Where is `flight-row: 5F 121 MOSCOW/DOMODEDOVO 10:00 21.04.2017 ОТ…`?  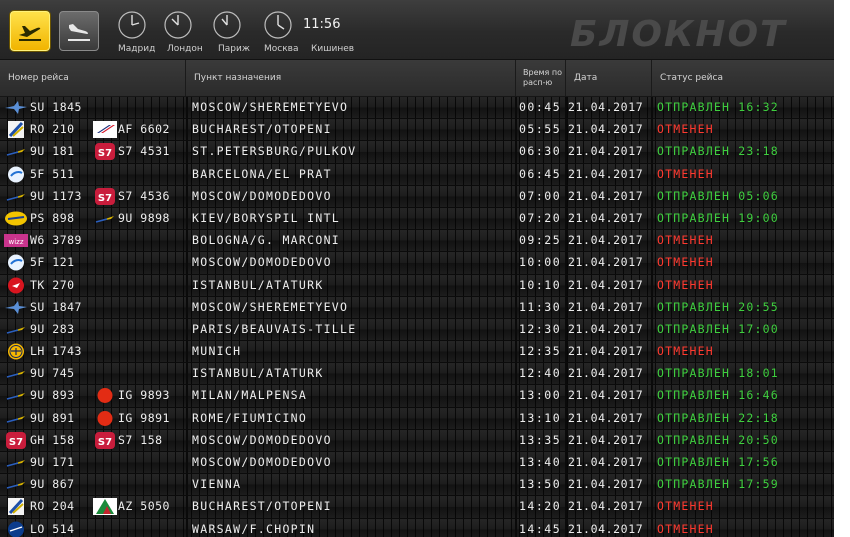
flight-row: 5F 121 MOSCOW/DOMODEDOVO 10:00 21.04.2017 ОТ… is located at coordinates (417, 263).